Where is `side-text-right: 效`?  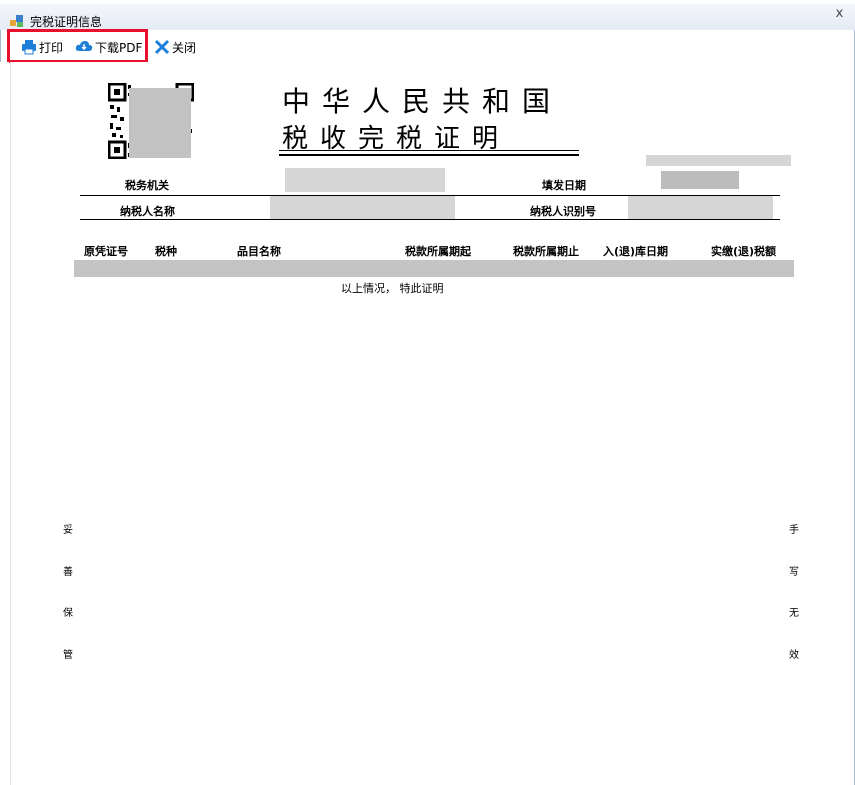
side-text-right: 效 is located at coordinates (794, 655).